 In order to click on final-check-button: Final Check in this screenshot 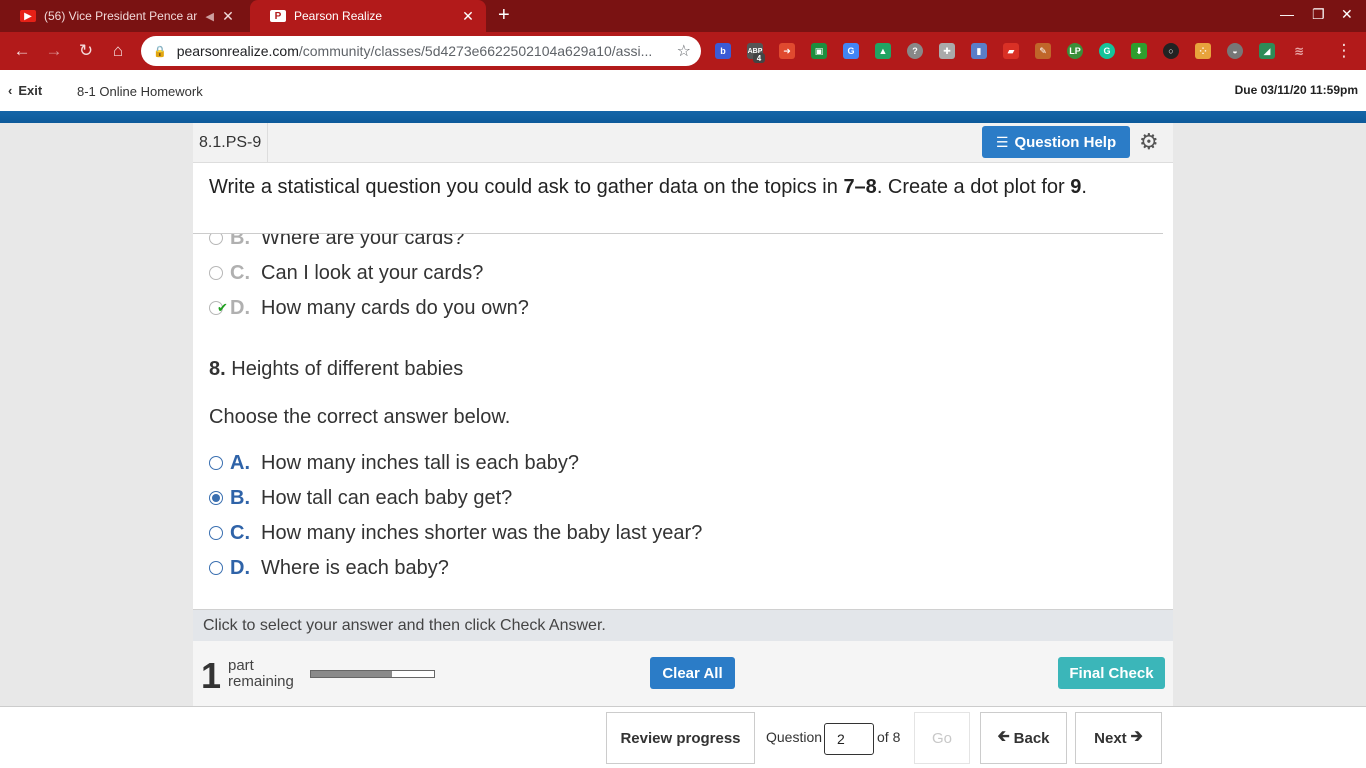, I will do `click(1111, 673)`.